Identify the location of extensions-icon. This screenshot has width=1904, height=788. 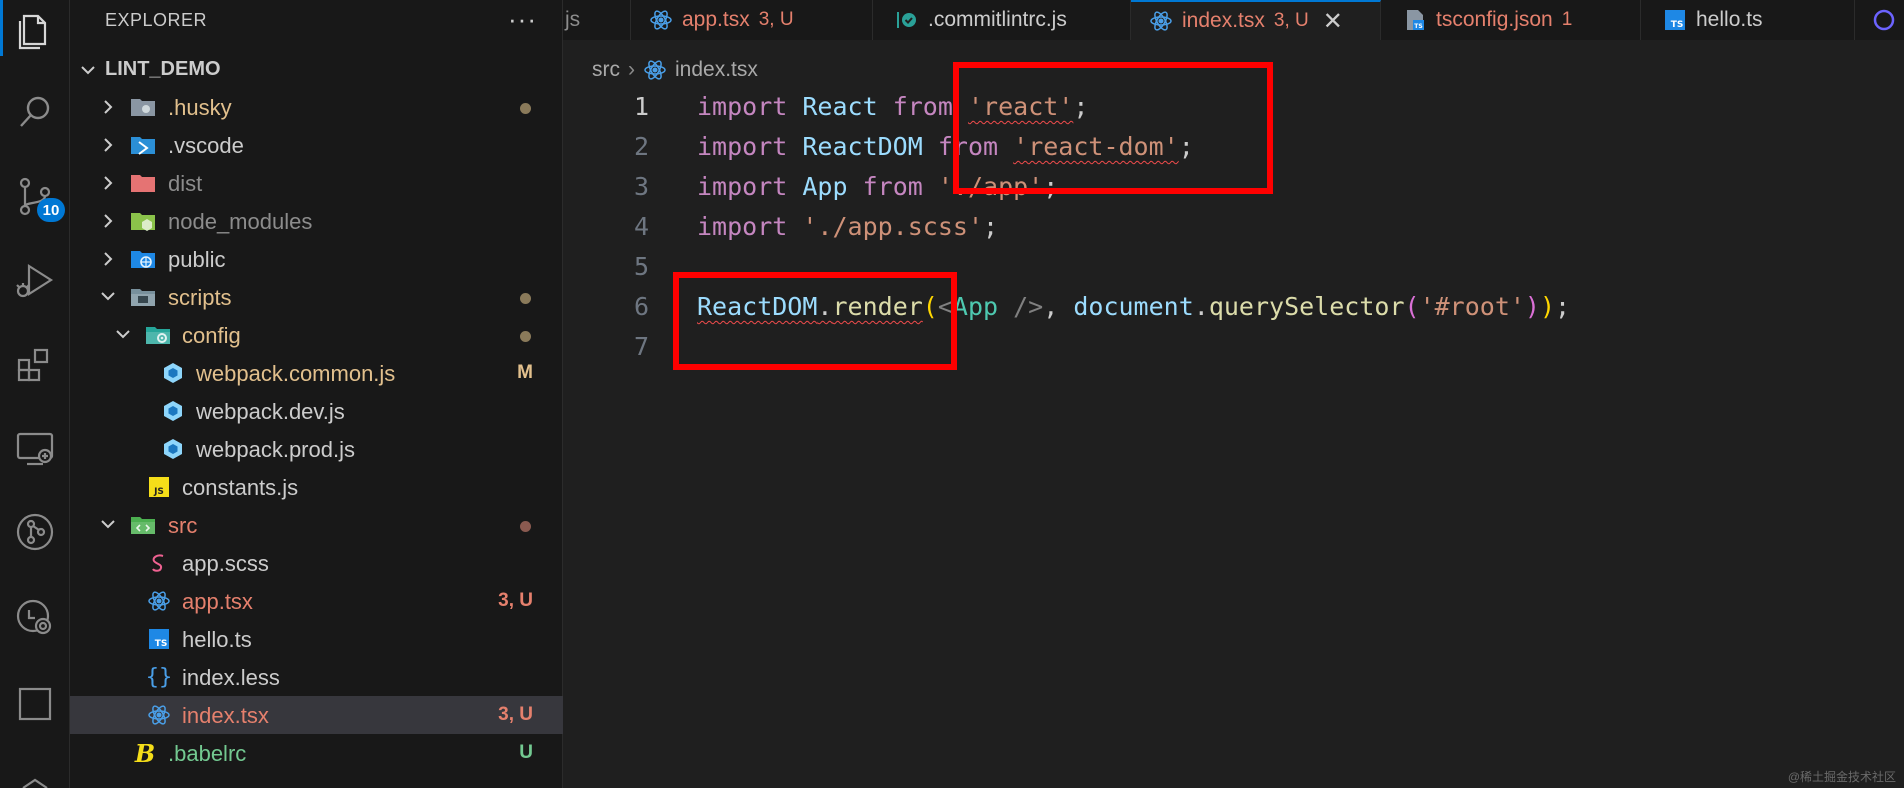
(35, 364).